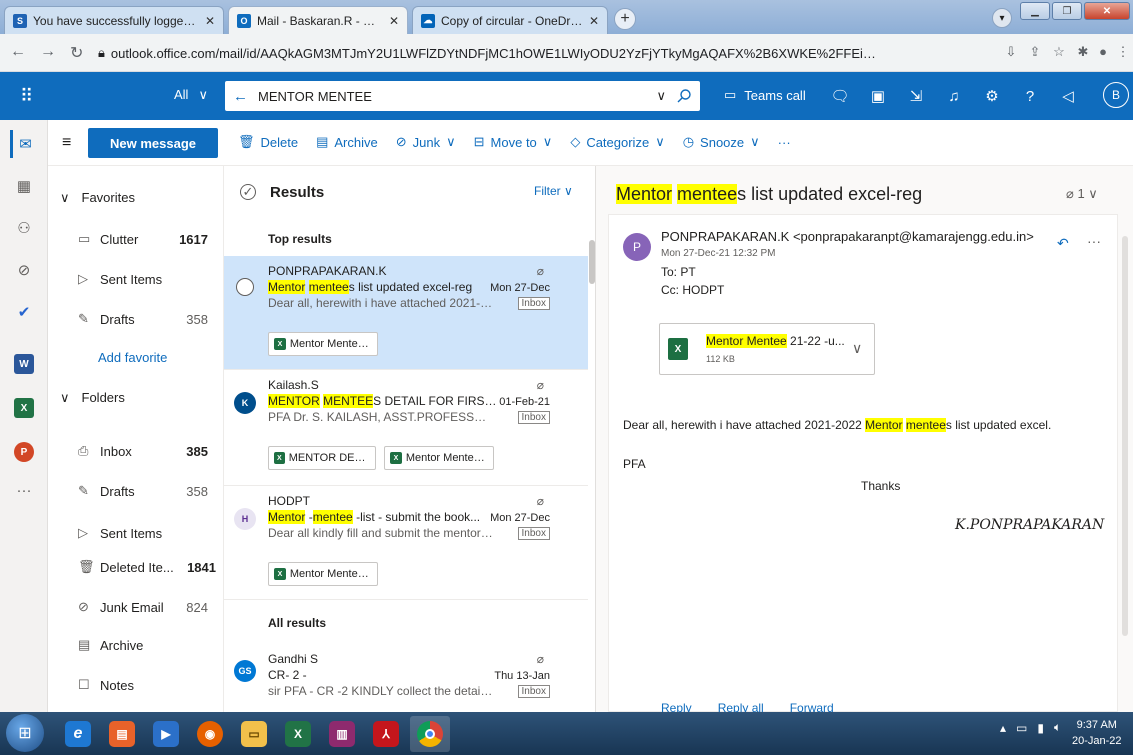 The width and height of the screenshot is (1133, 755). Describe the element at coordinates (254, 734) in the screenshot. I see `folder-icon: ▭` at that location.